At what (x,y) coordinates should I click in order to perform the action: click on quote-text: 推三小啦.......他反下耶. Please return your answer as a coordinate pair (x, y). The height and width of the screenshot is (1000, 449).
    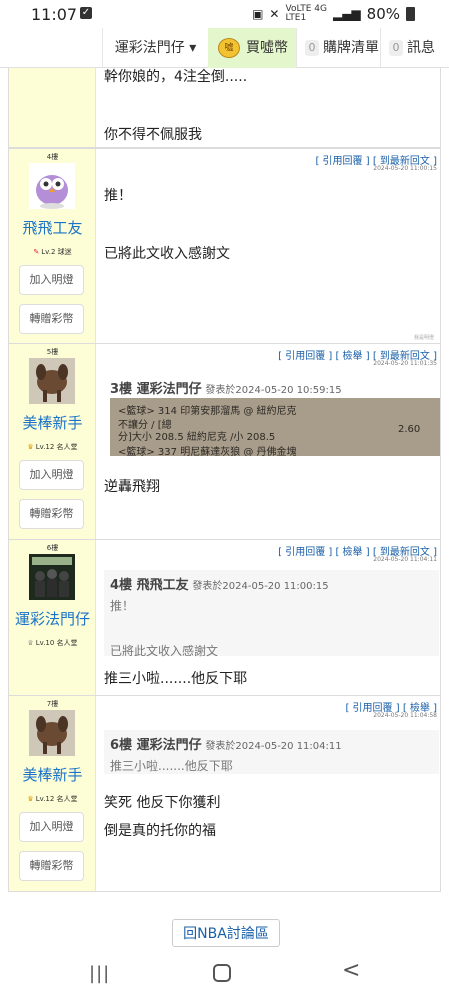
    Looking at the image, I should click on (171, 766).